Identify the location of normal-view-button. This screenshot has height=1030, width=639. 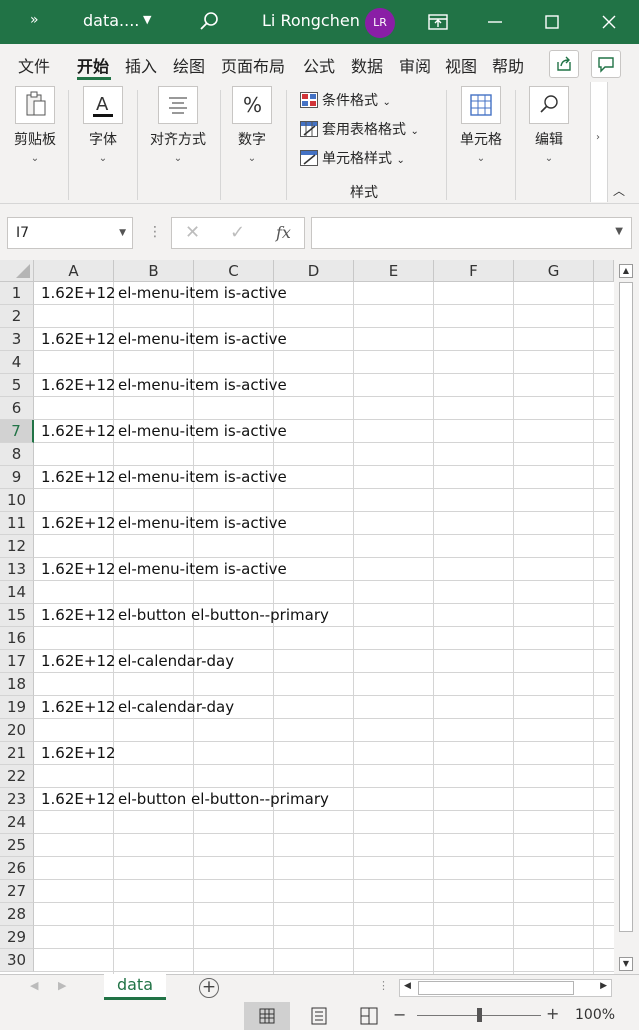
(267, 1016).